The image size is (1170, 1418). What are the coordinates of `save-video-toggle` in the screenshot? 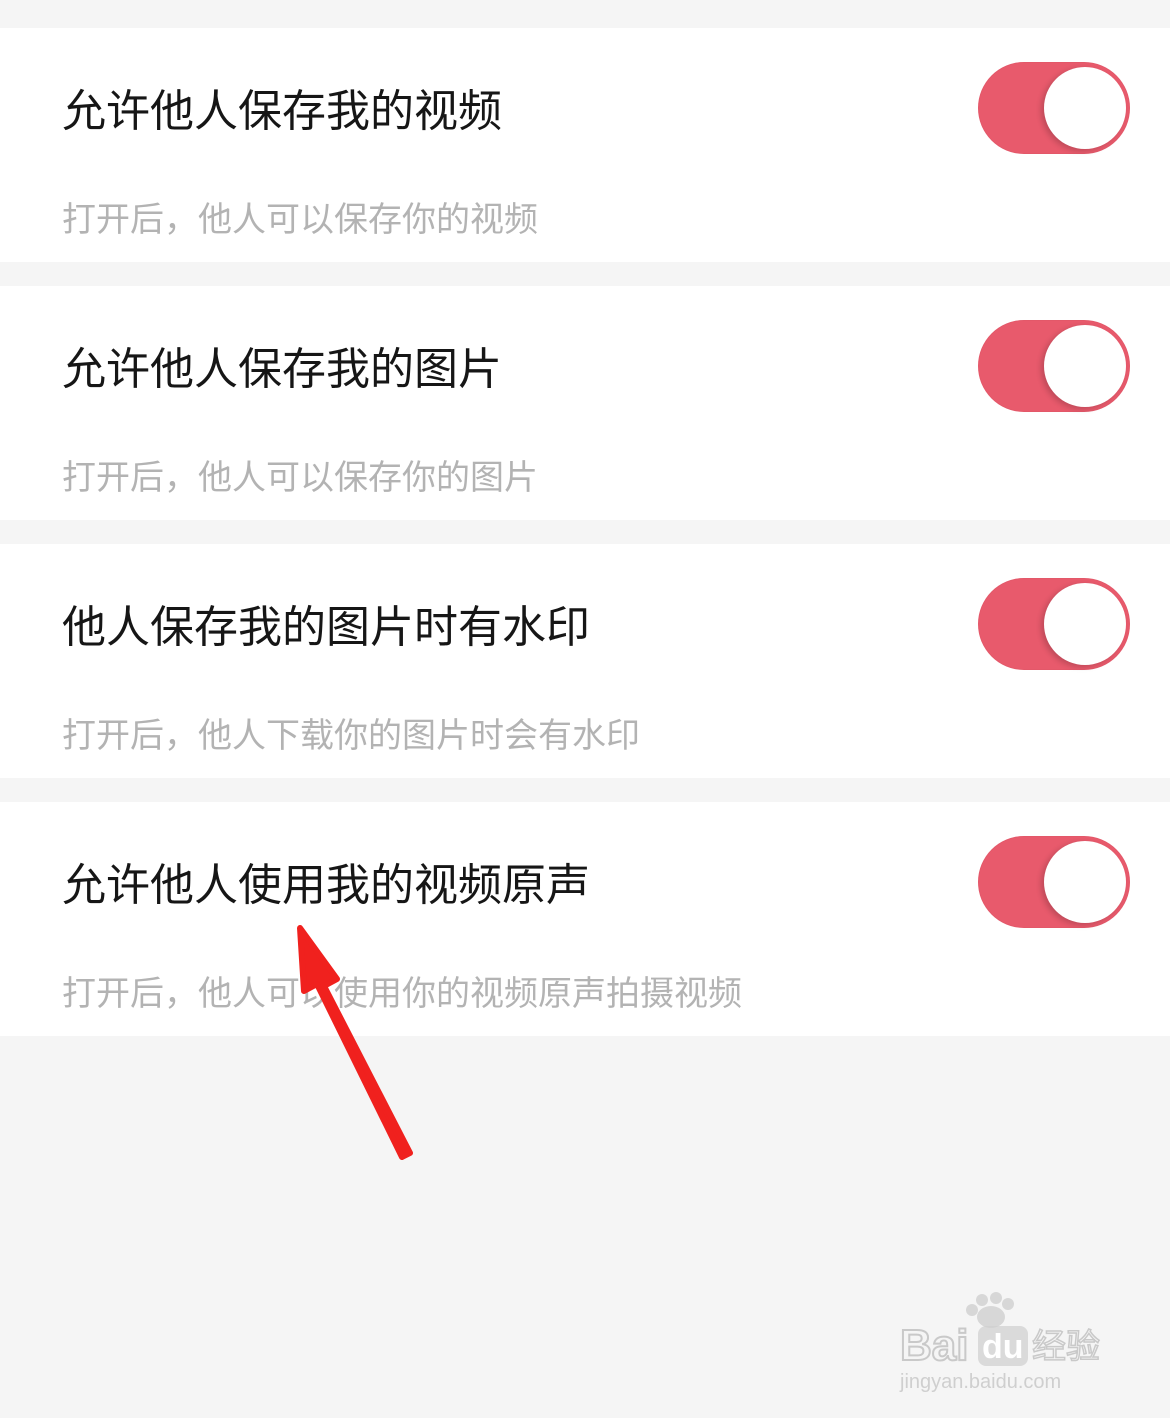 It's located at (1054, 108).